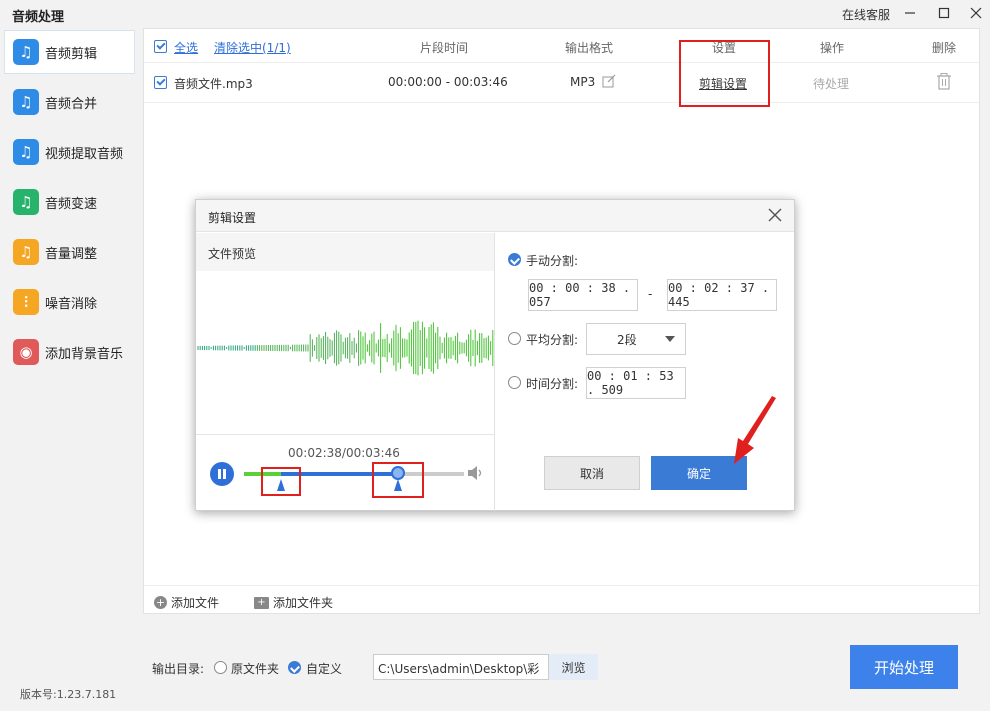 The image size is (990, 711). What do you see at coordinates (609, 82) in the screenshot?
I see `edit-format-icon` at bounding box center [609, 82].